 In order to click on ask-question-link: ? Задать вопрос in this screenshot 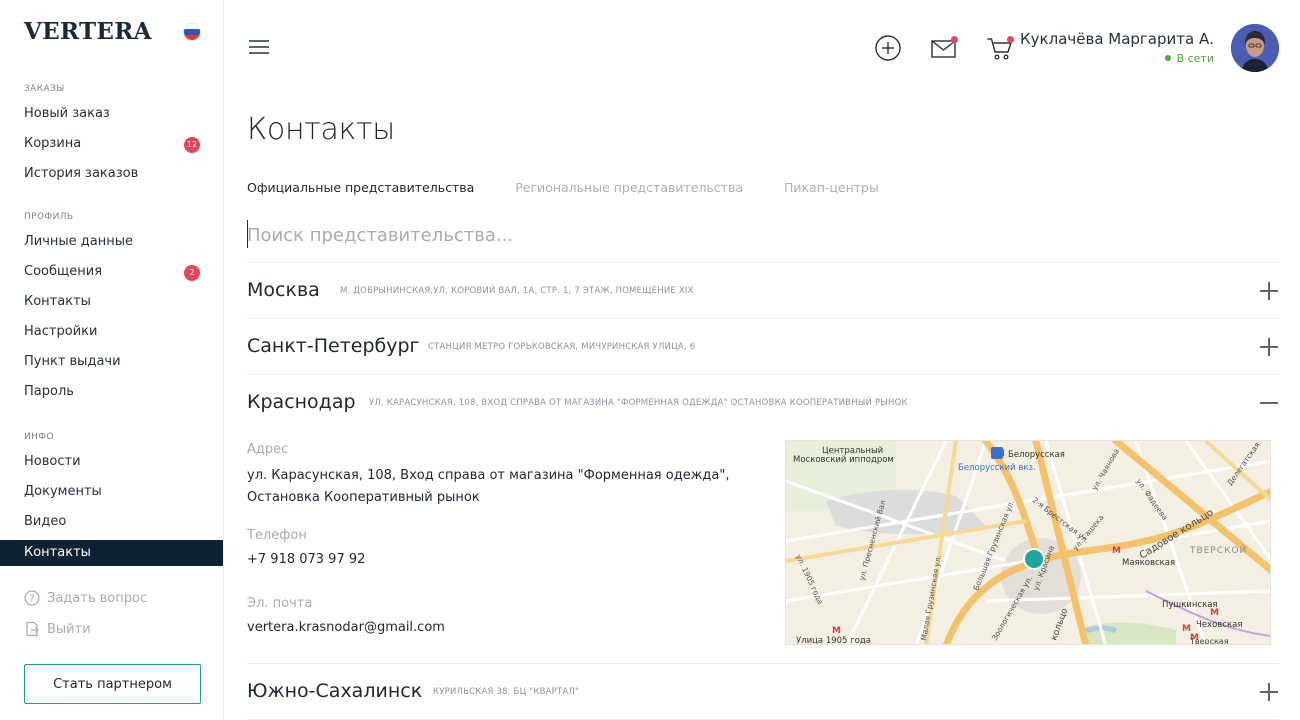, I will do `click(85, 598)`.